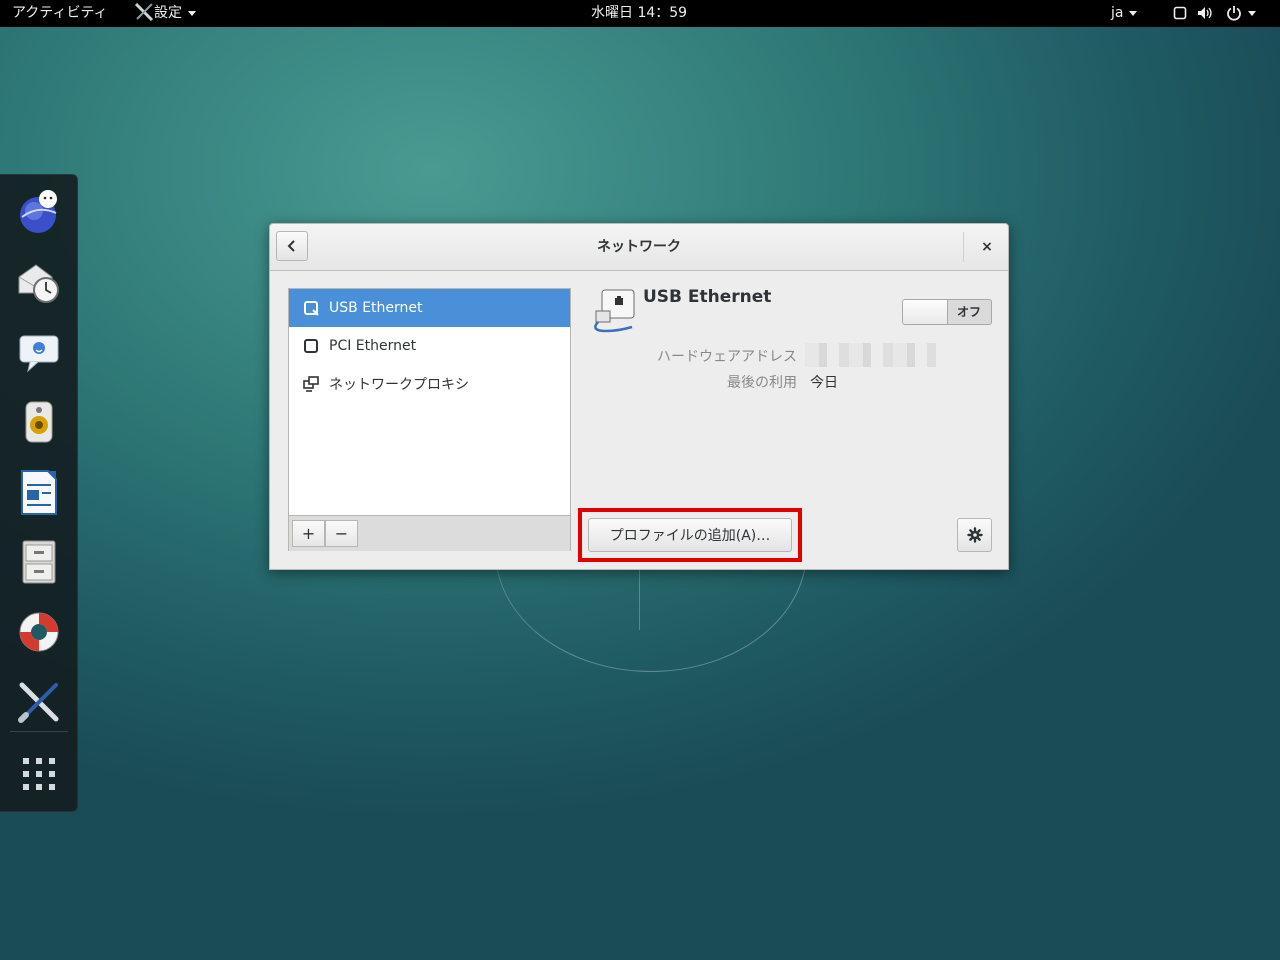  I want to click on gear-icon, so click(974, 535).